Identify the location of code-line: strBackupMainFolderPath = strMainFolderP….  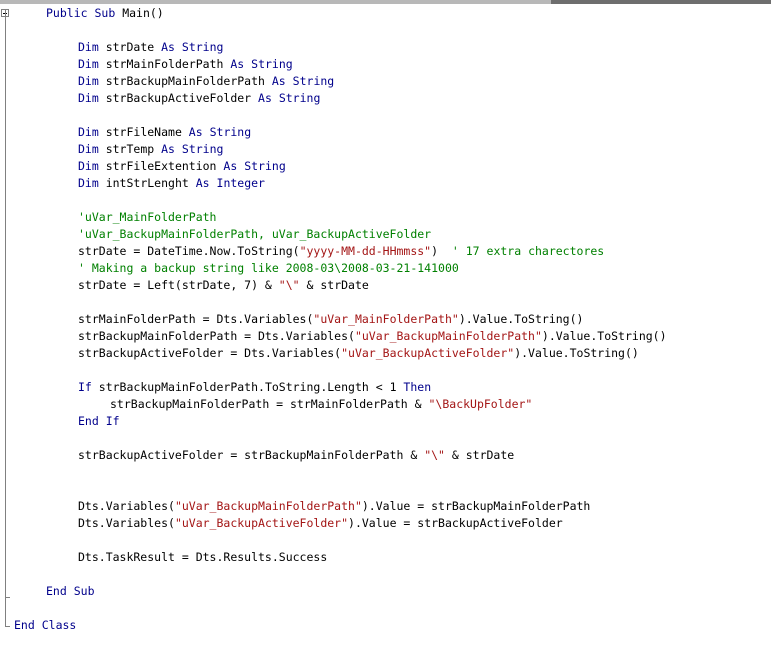
(321, 404).